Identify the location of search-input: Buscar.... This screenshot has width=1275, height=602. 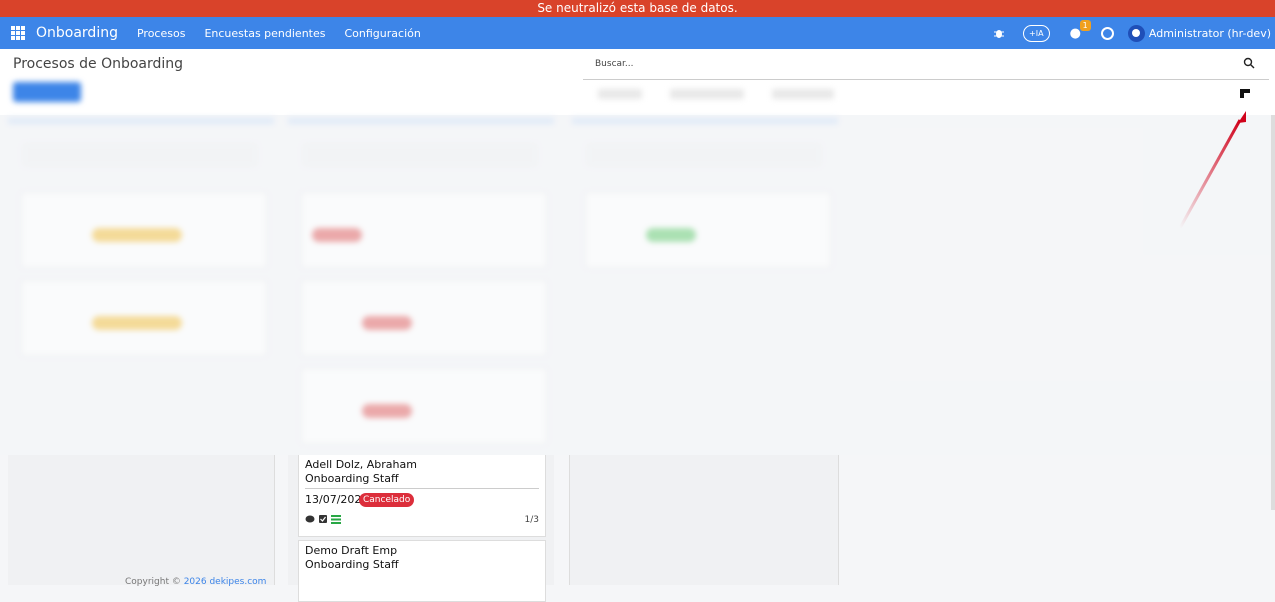
(614, 64).